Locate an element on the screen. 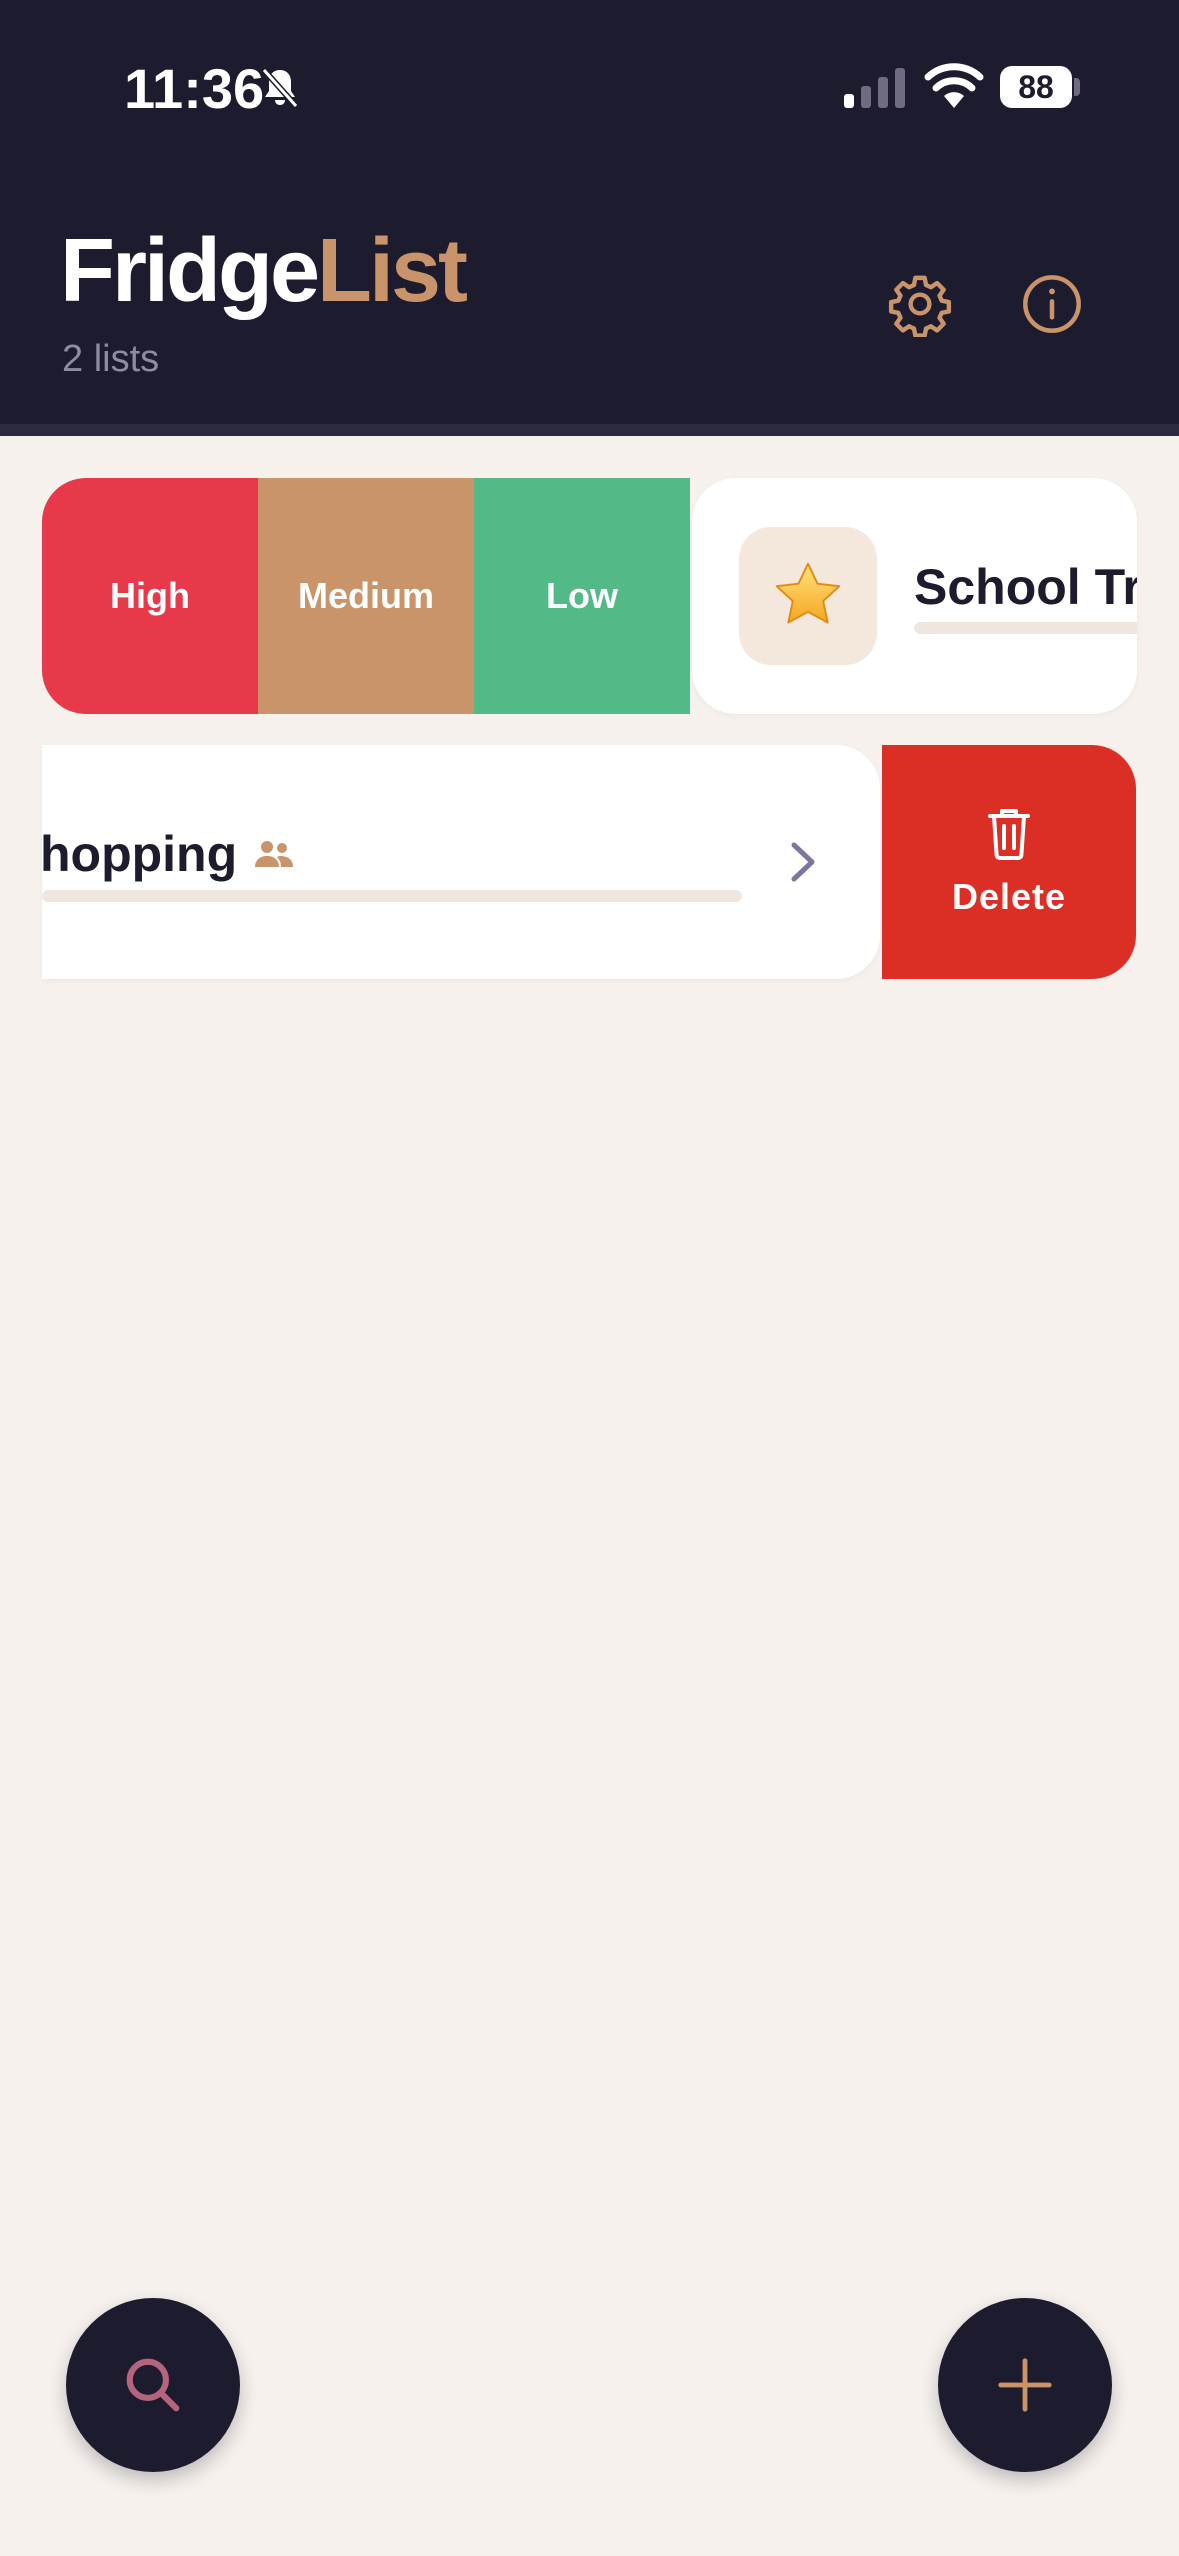 This screenshot has width=1179, height=2556. gear-icon is located at coordinates (920, 306).